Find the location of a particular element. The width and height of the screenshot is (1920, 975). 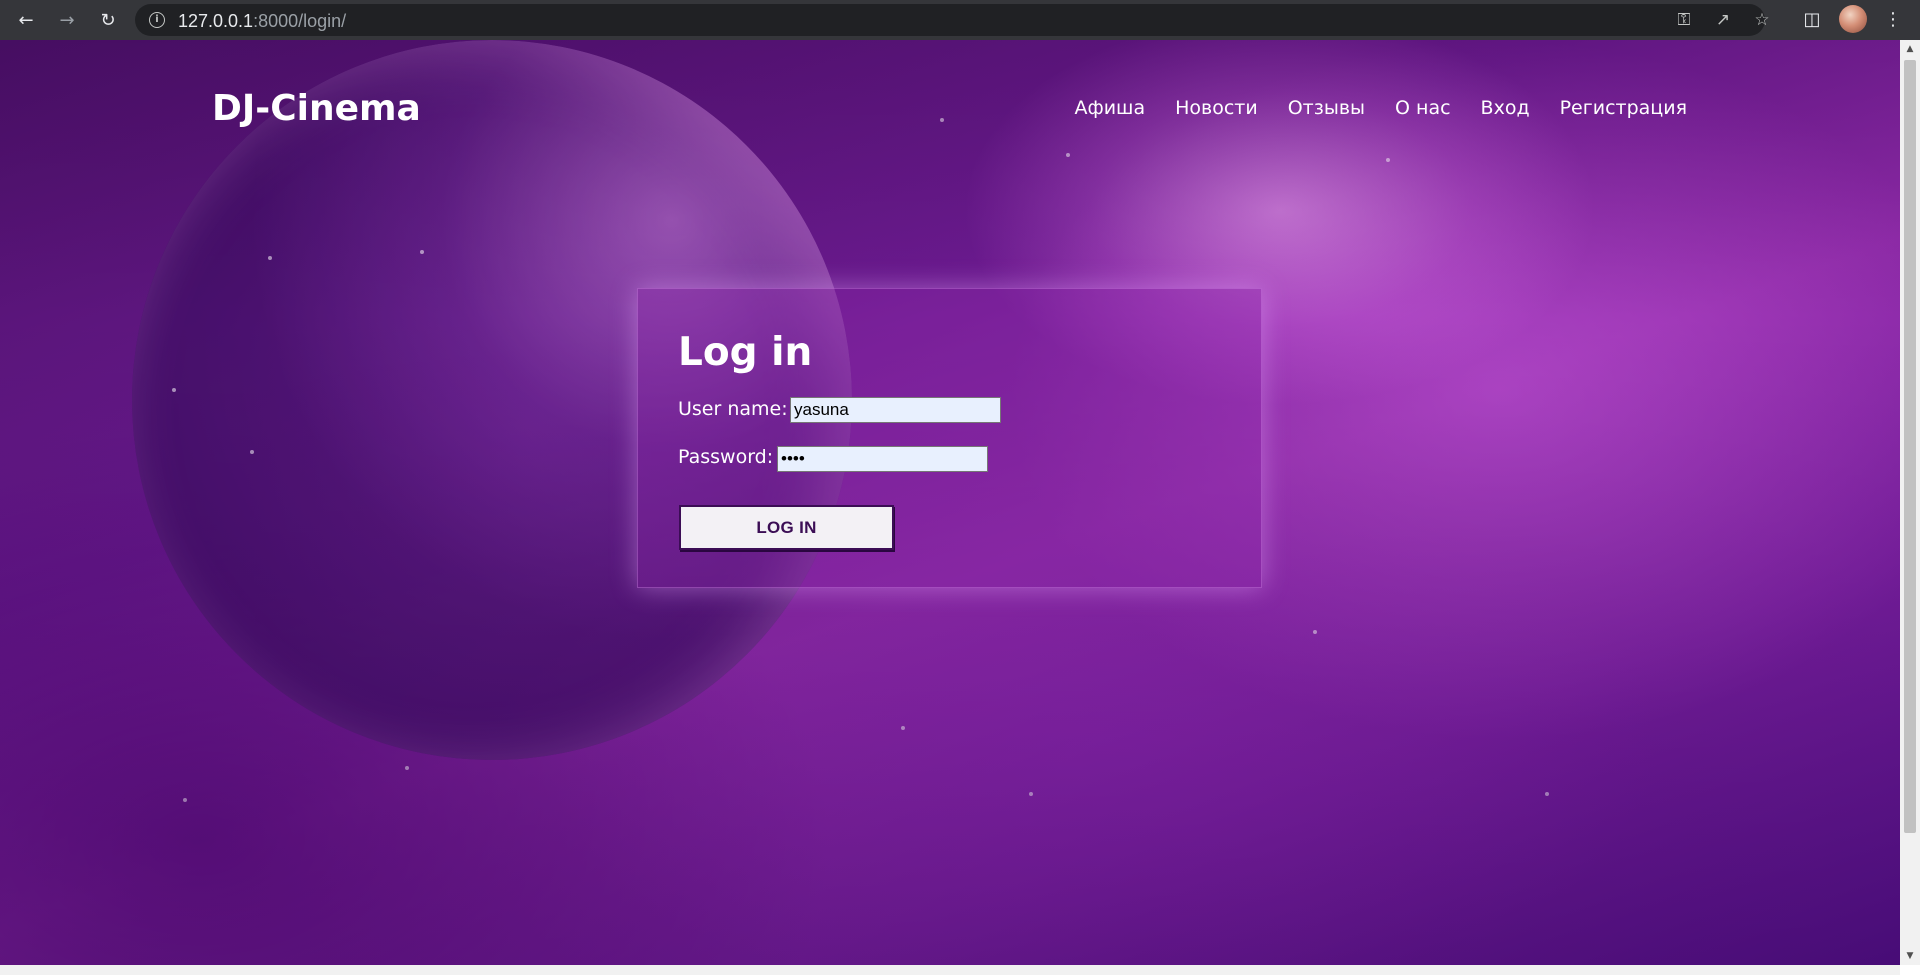

forward-arrow-icon: → is located at coordinates (67, 20).